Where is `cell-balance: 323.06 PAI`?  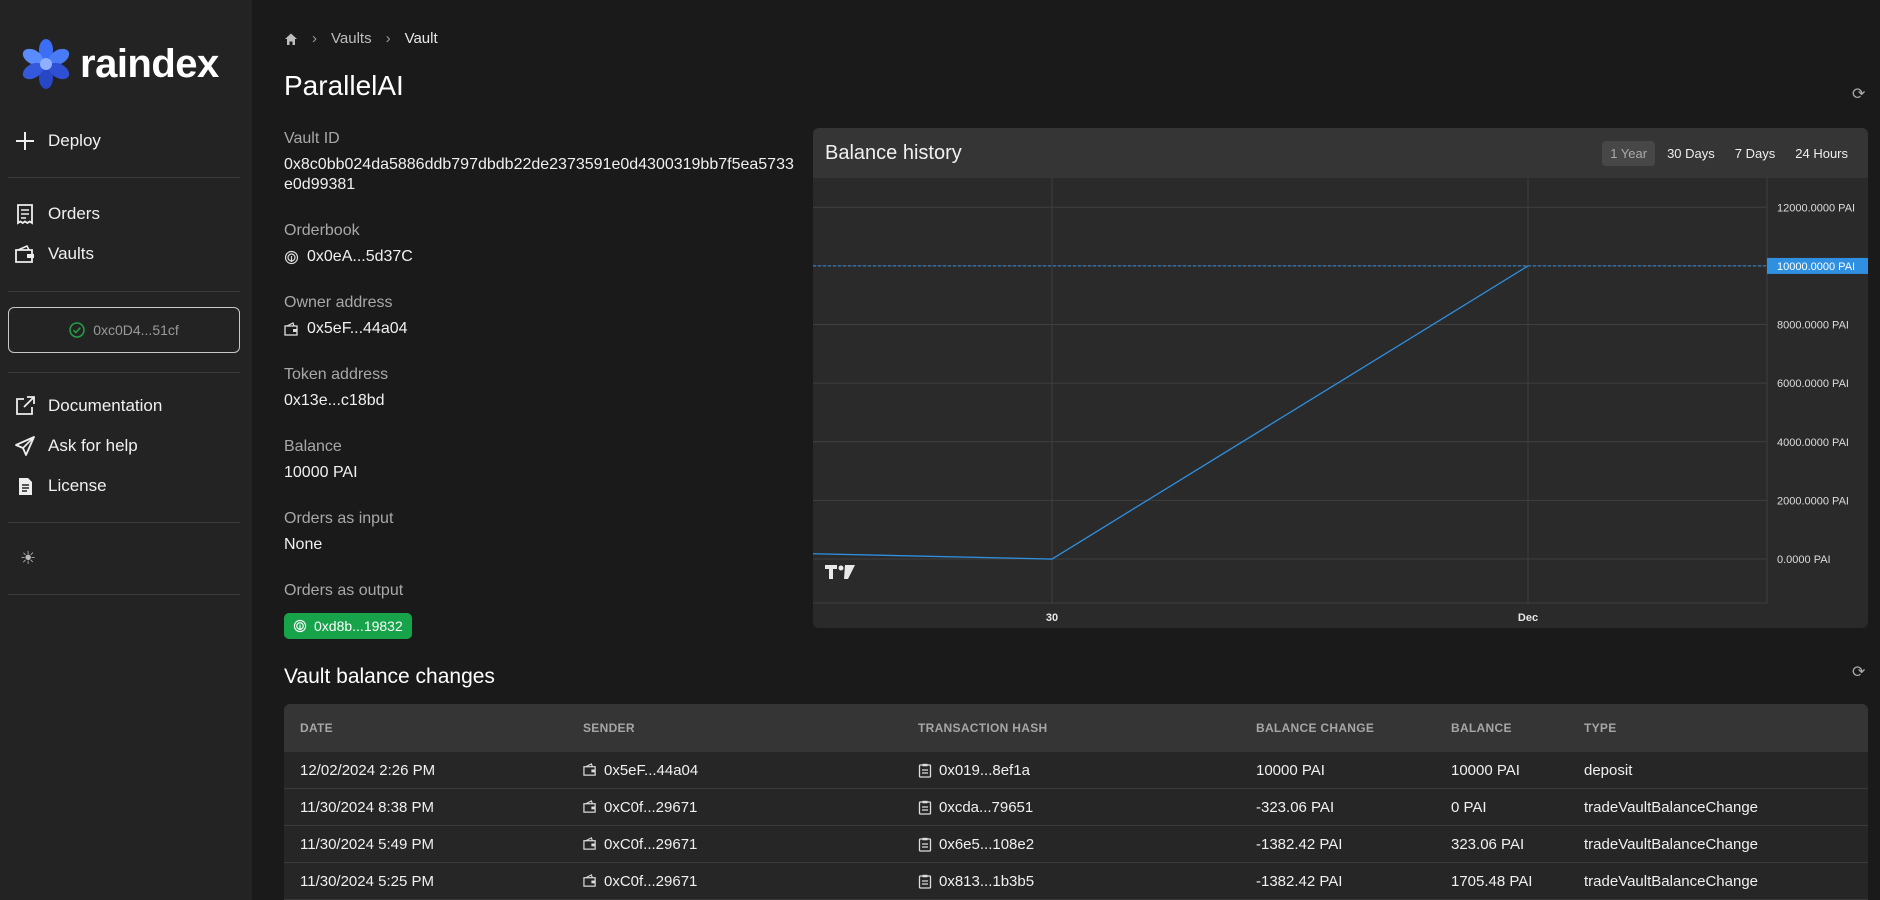 cell-balance: 323.06 PAI is located at coordinates (1507, 844).